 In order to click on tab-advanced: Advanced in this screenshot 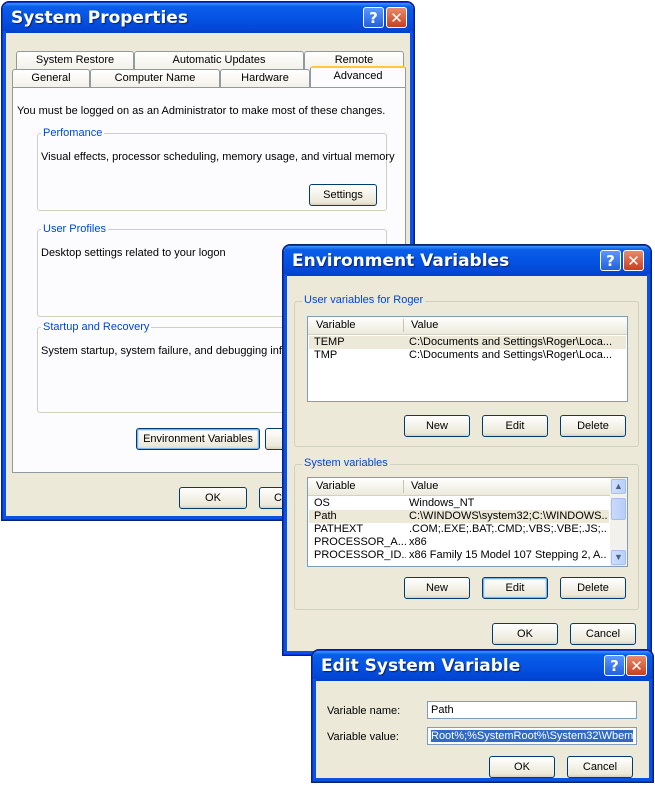, I will do `click(358, 76)`.